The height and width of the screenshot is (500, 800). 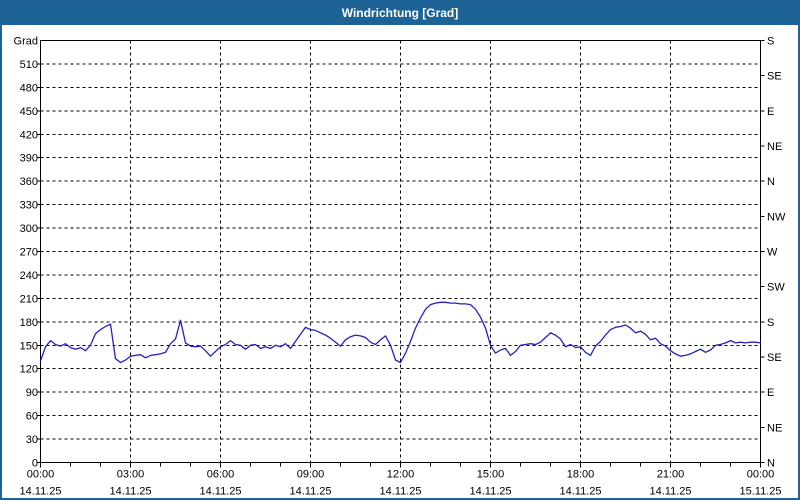 I want to click on y-axis-tick-label: 420, so click(x=29, y=135).